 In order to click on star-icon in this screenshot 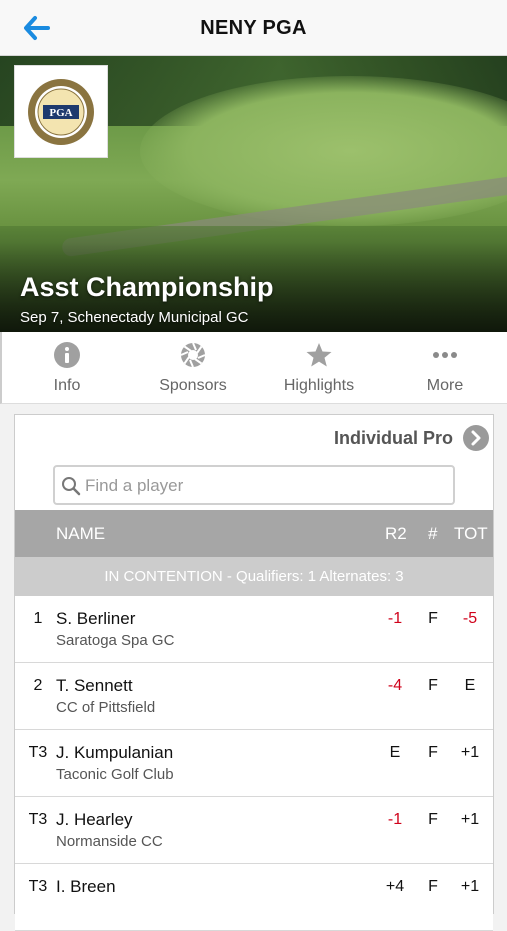, I will do `click(319, 355)`.